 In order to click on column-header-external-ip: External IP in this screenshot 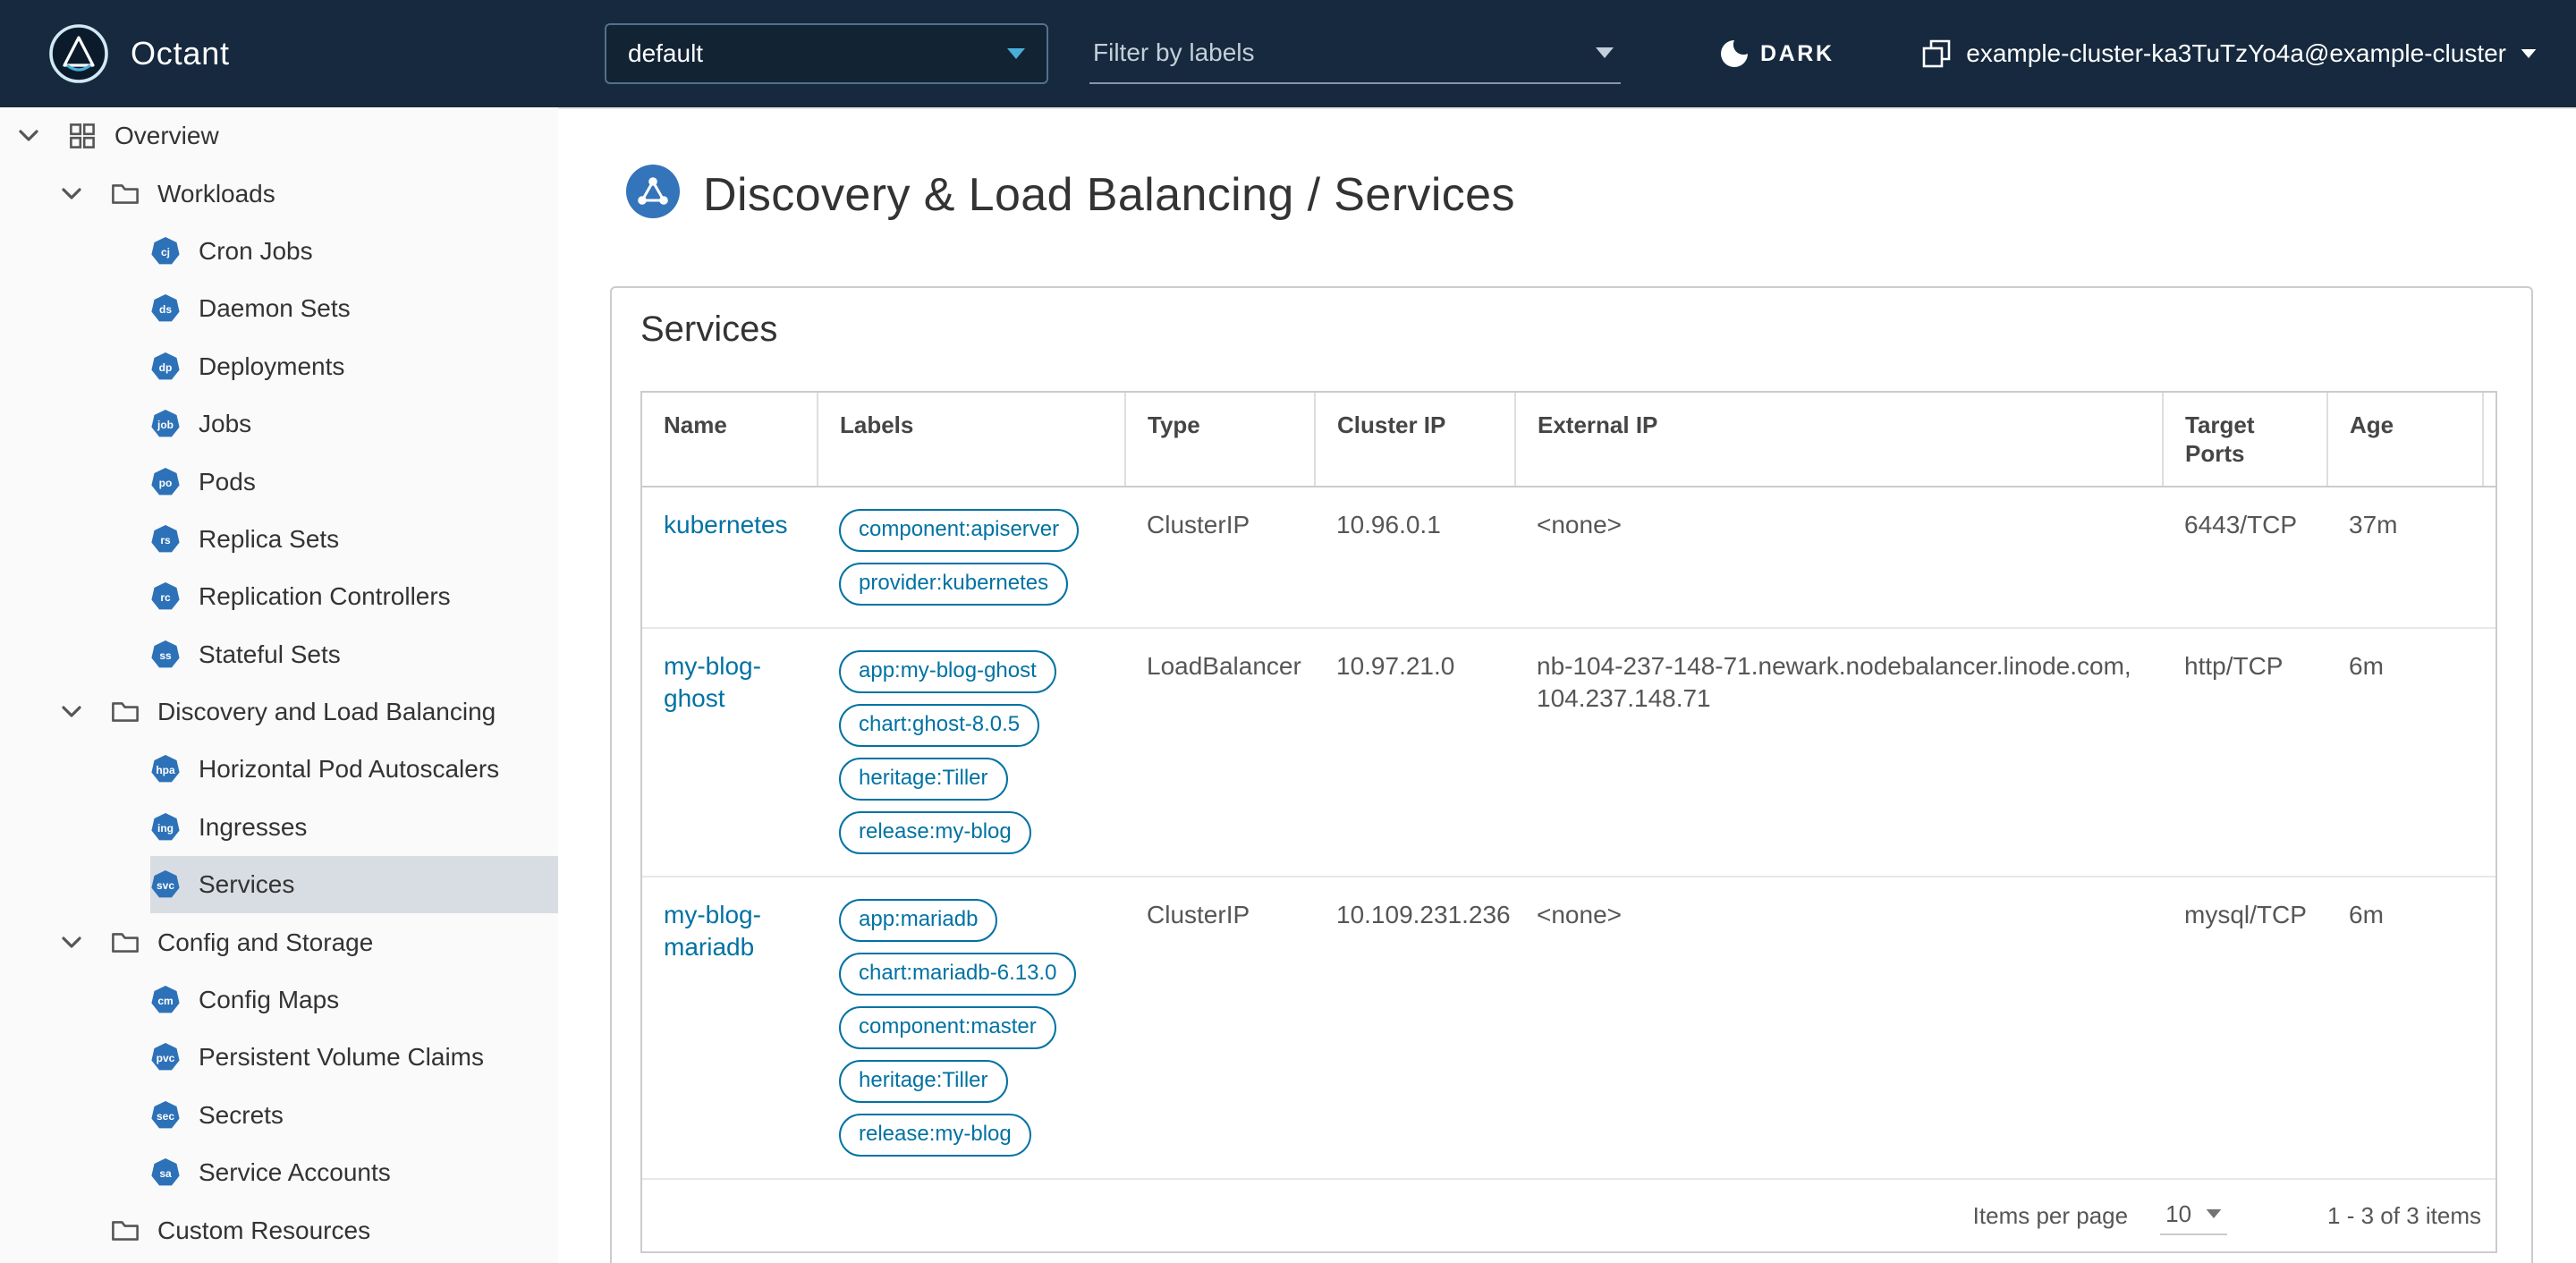, I will do `click(1839, 440)`.